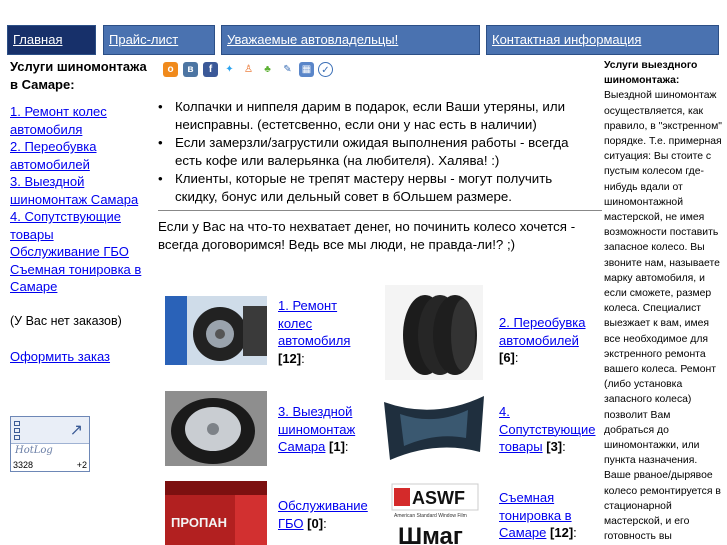 The image size is (727, 545). I want to click on nav-item-home: Главная, so click(51, 40).